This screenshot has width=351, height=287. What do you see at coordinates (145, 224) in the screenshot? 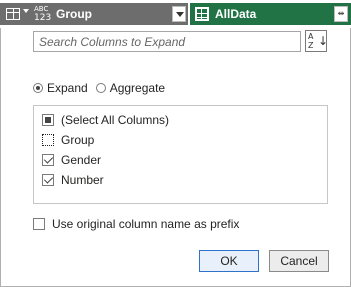
I see `prefix-label: Use original column name as prefix` at bounding box center [145, 224].